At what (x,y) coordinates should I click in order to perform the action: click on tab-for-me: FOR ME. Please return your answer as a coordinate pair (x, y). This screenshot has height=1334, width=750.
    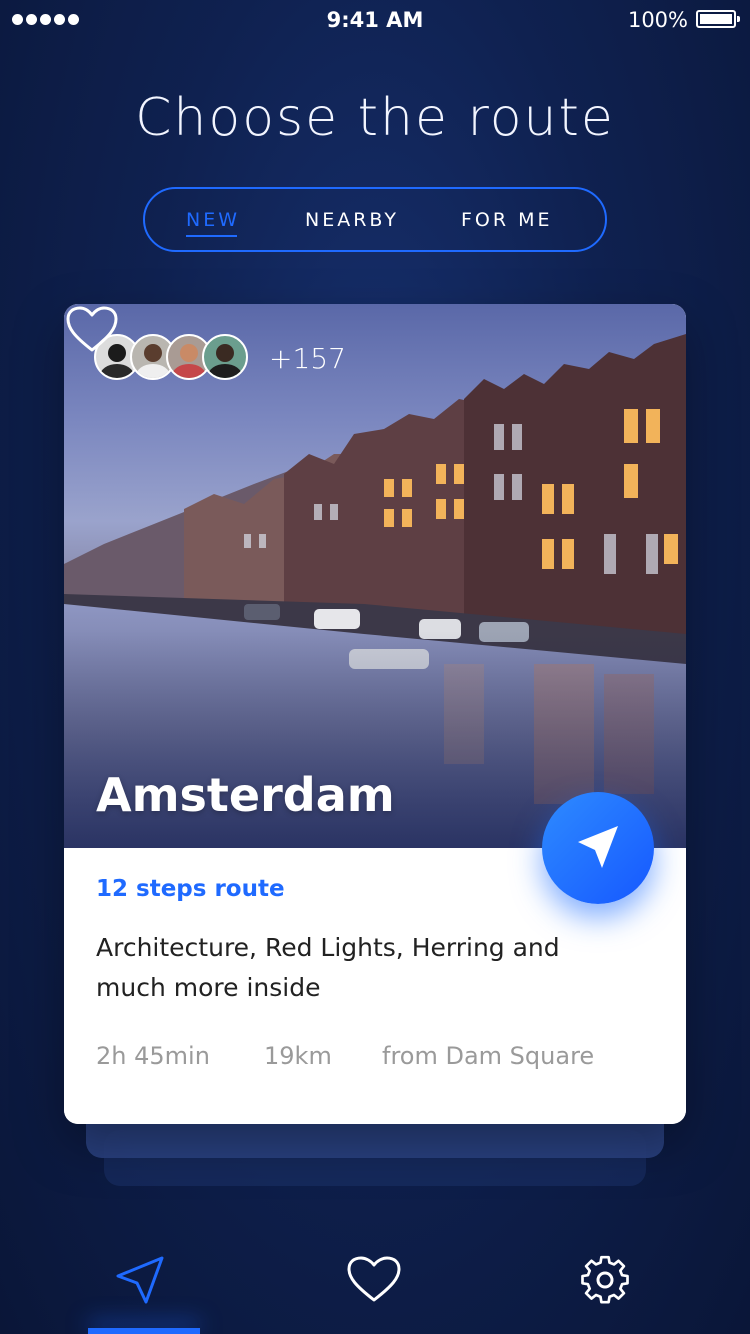
    Looking at the image, I should click on (507, 220).